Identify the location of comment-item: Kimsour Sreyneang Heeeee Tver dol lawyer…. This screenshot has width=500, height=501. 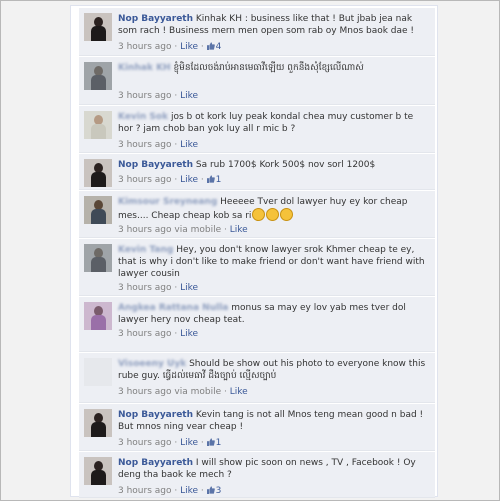
(257, 214).